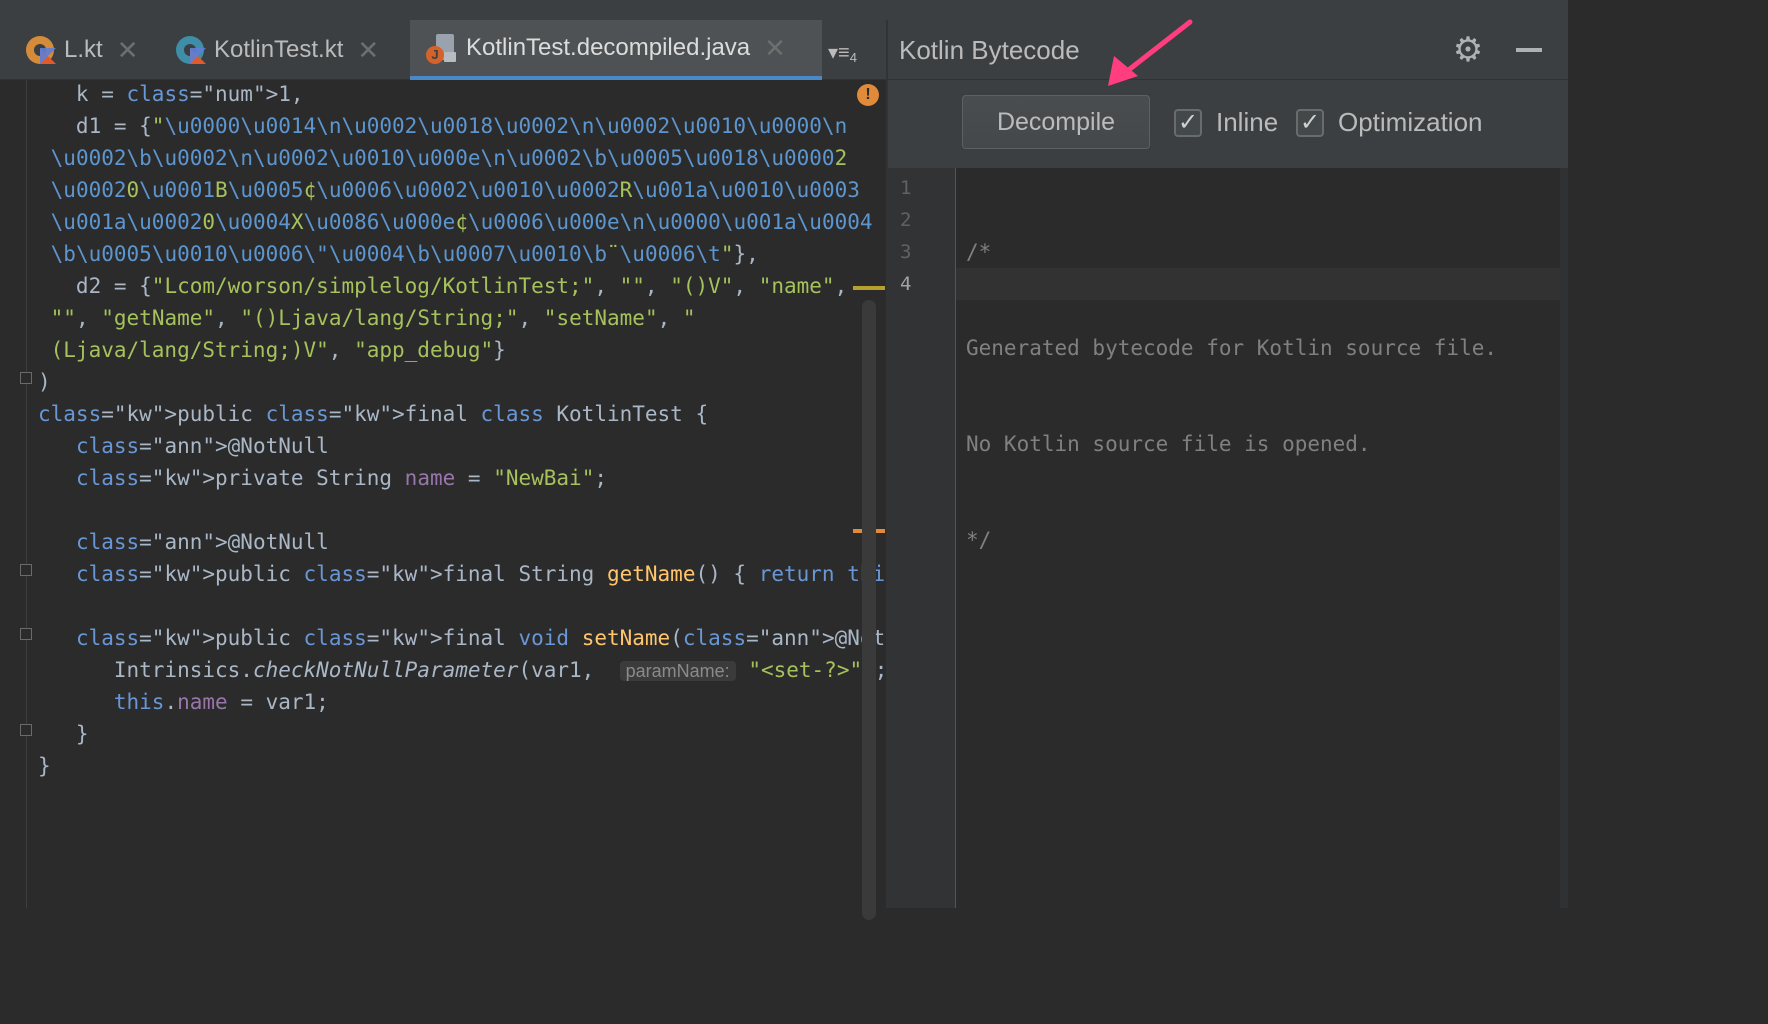  What do you see at coordinates (1168, 444) in the screenshot?
I see `code-line: No Kotlin source file is opened.` at bounding box center [1168, 444].